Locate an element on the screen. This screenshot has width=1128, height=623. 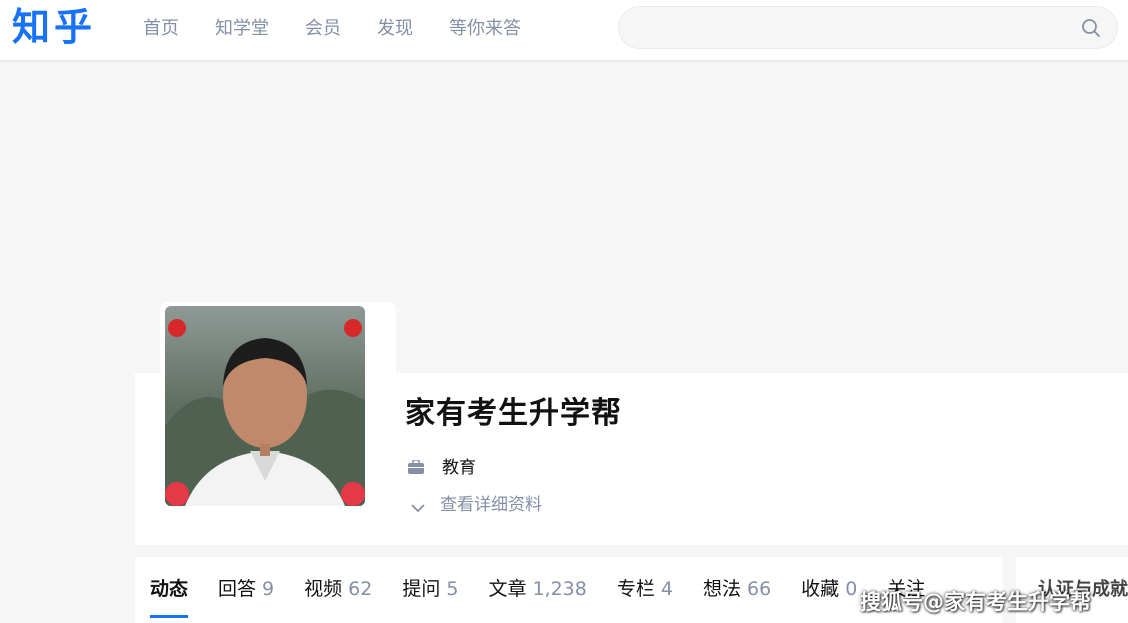
profile-tabs: 动态 回答 9 视频 62 提问 5 文章 1,238 专栏 4 想法 66 收藏 0 关注 is located at coordinates (552, 596).